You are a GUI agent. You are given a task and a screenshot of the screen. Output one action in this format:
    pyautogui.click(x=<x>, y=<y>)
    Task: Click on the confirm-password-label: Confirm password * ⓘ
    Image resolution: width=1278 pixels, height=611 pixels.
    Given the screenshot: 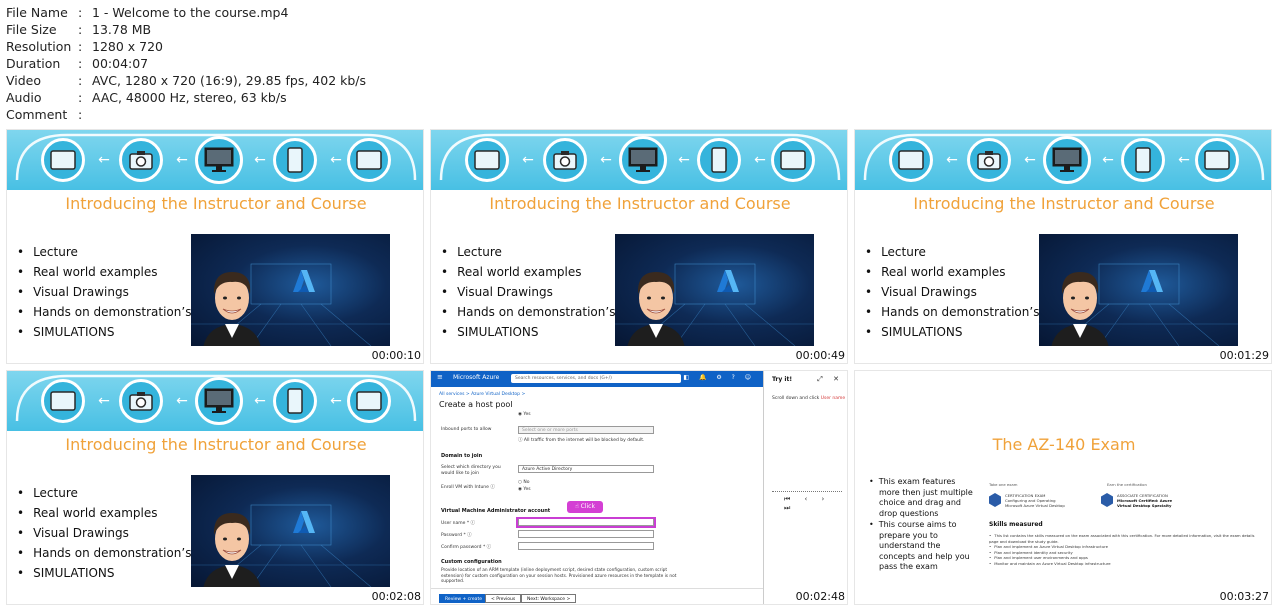 What is the action you would take?
    pyautogui.click(x=466, y=547)
    